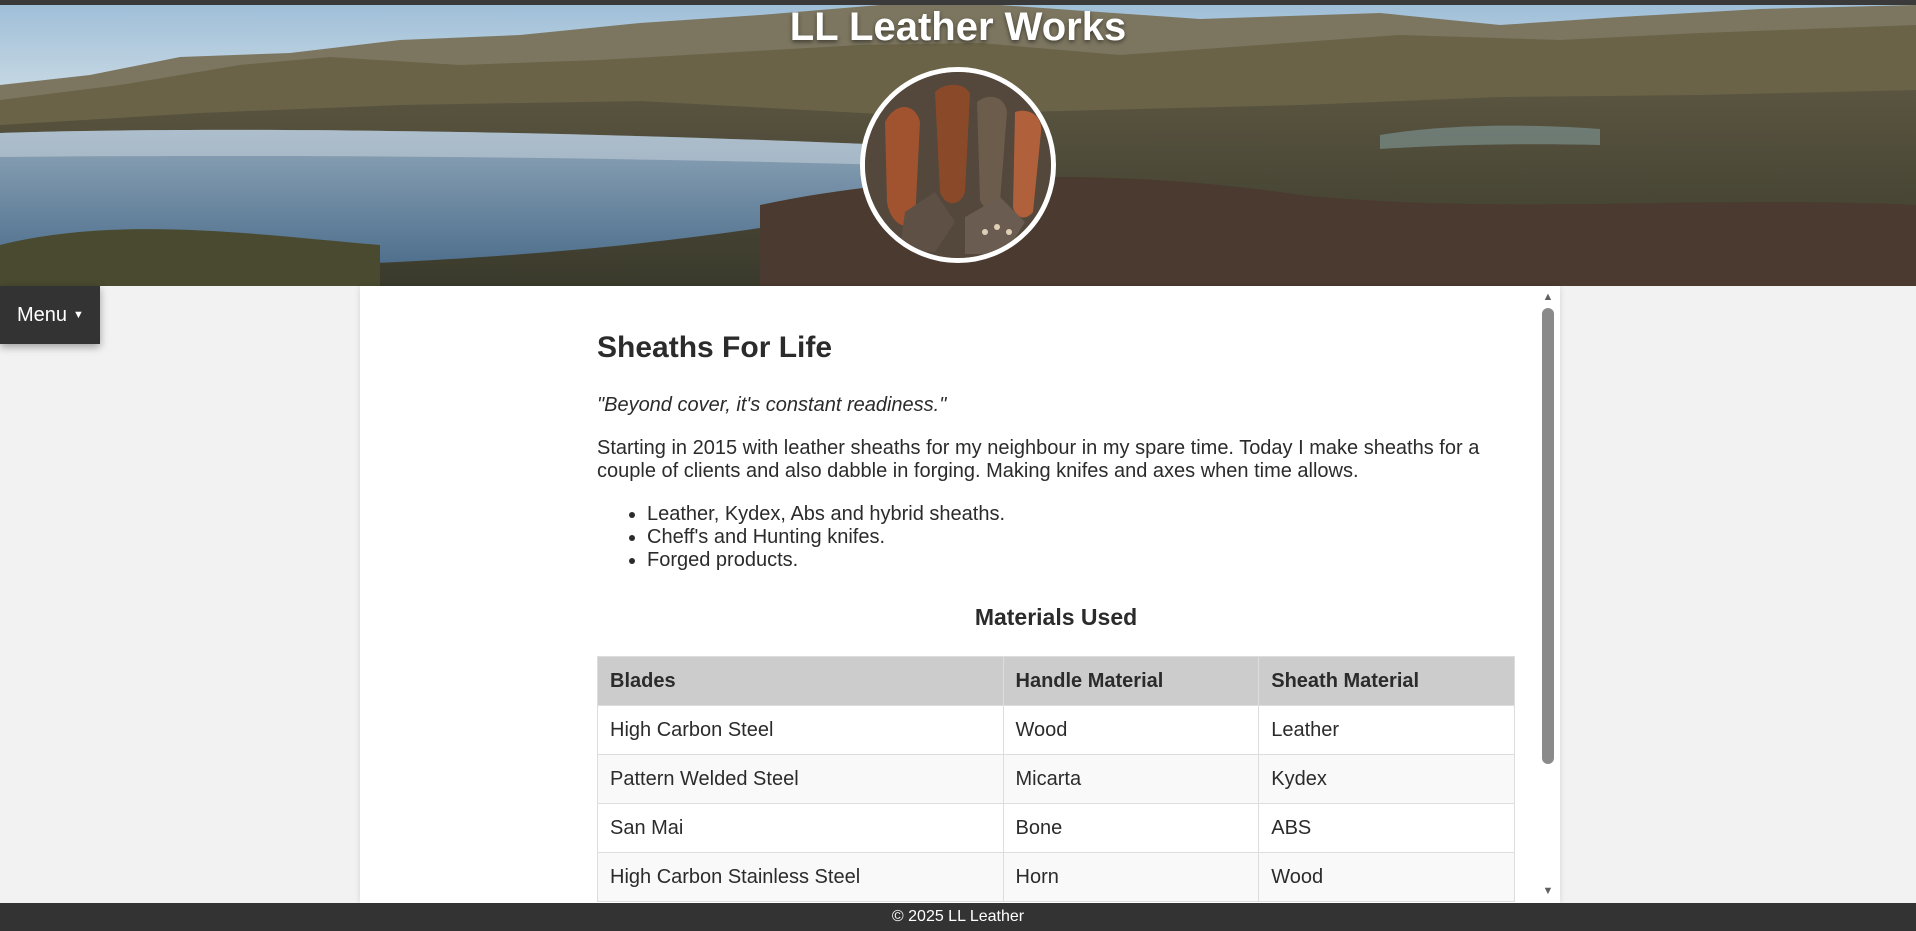 This screenshot has height=931, width=1916. What do you see at coordinates (78, 315) in the screenshot?
I see `caret-down-icon: ▼` at bounding box center [78, 315].